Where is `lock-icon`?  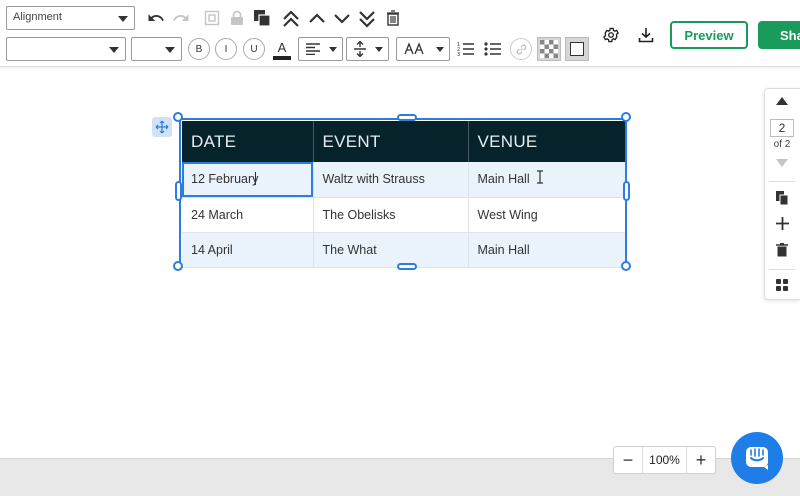
lock-icon is located at coordinates (237, 18).